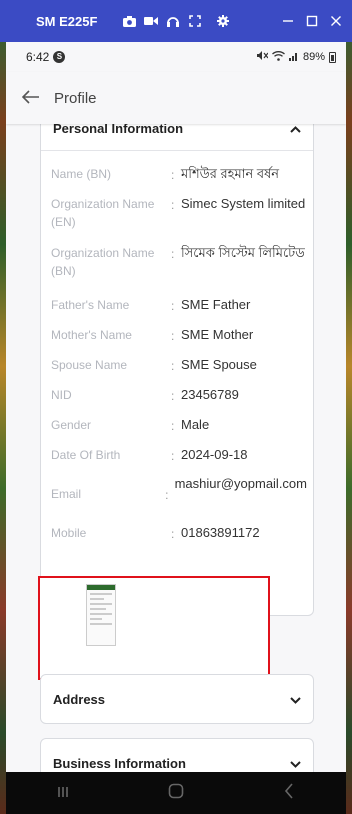 The image size is (352, 814). Describe the element at coordinates (177, 137) in the screenshot. I see `personal-information-header: Personal Information` at that location.